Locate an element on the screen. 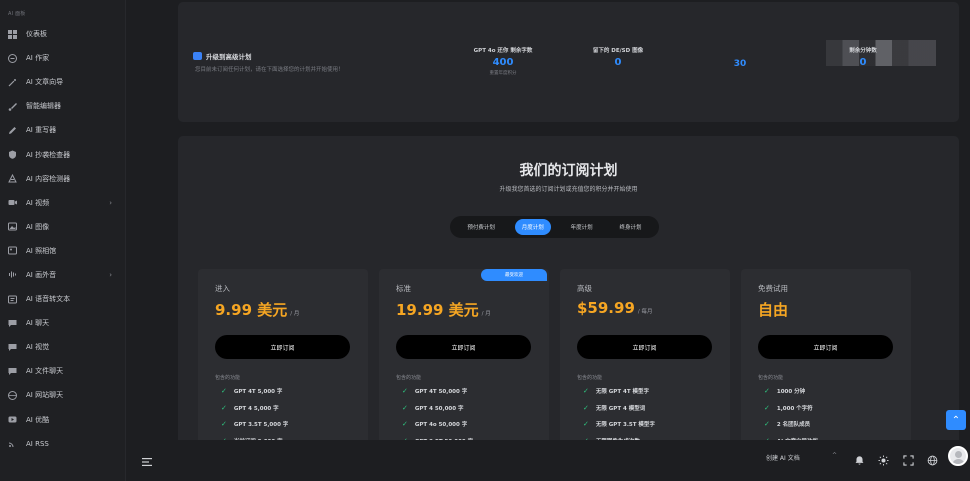  double-chevron-up-icon: ⌃ is located at coordinates (956, 420).